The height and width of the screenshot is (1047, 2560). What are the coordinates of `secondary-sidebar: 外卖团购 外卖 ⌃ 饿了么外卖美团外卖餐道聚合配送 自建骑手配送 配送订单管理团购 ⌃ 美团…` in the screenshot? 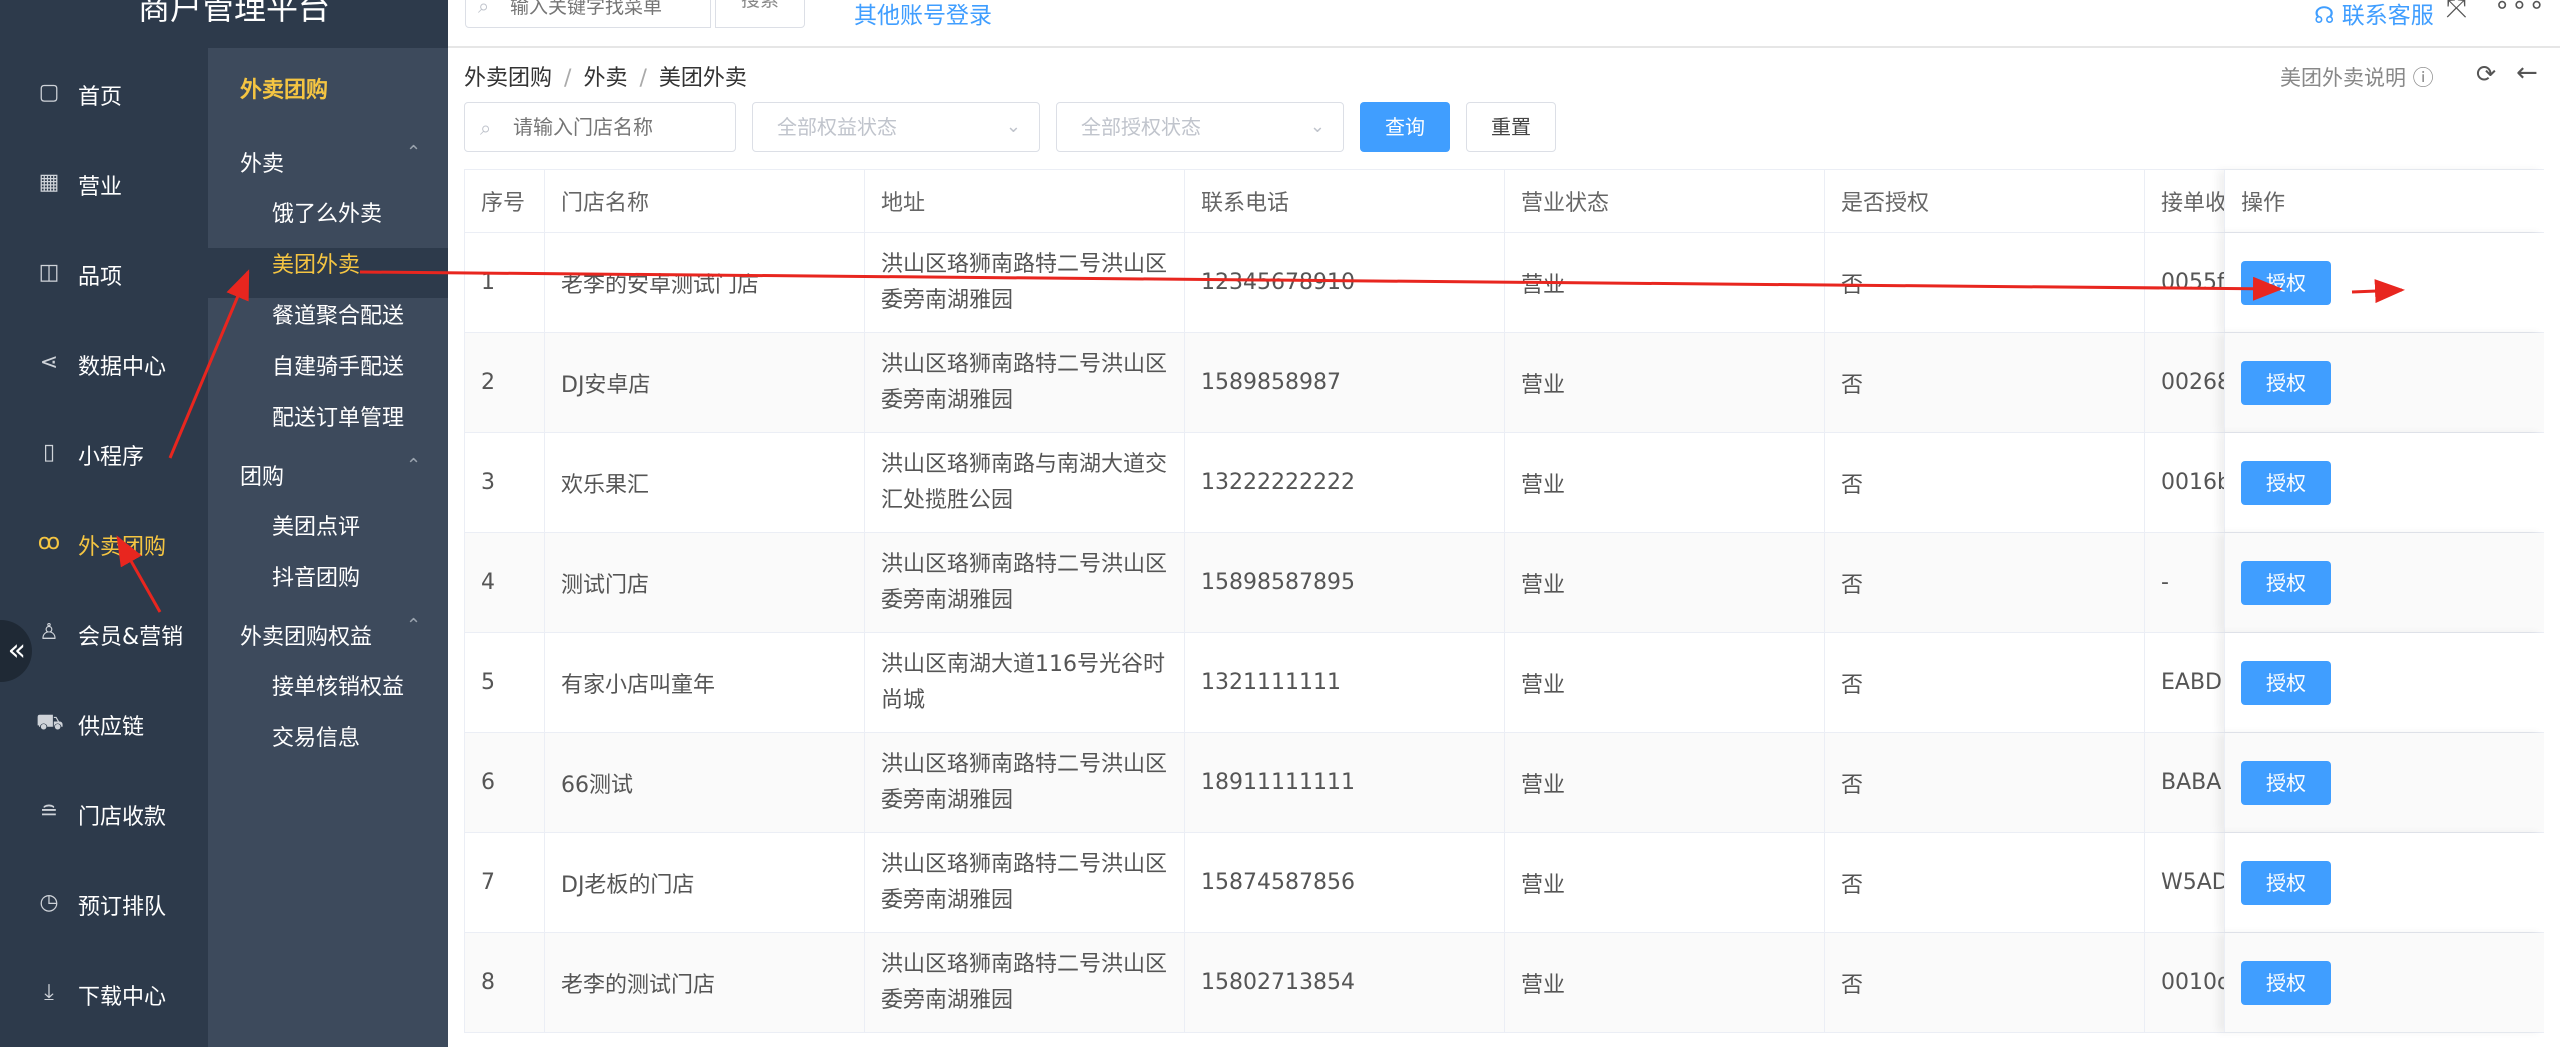 It's located at (328, 547).